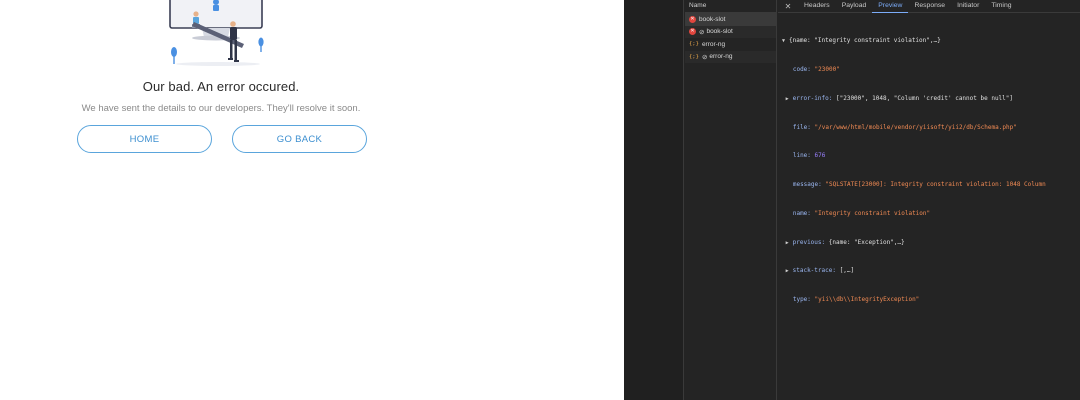 The height and width of the screenshot is (400, 1080). What do you see at coordinates (809, 156) in the screenshot?
I see `preview-line: line: 676` at bounding box center [809, 156].